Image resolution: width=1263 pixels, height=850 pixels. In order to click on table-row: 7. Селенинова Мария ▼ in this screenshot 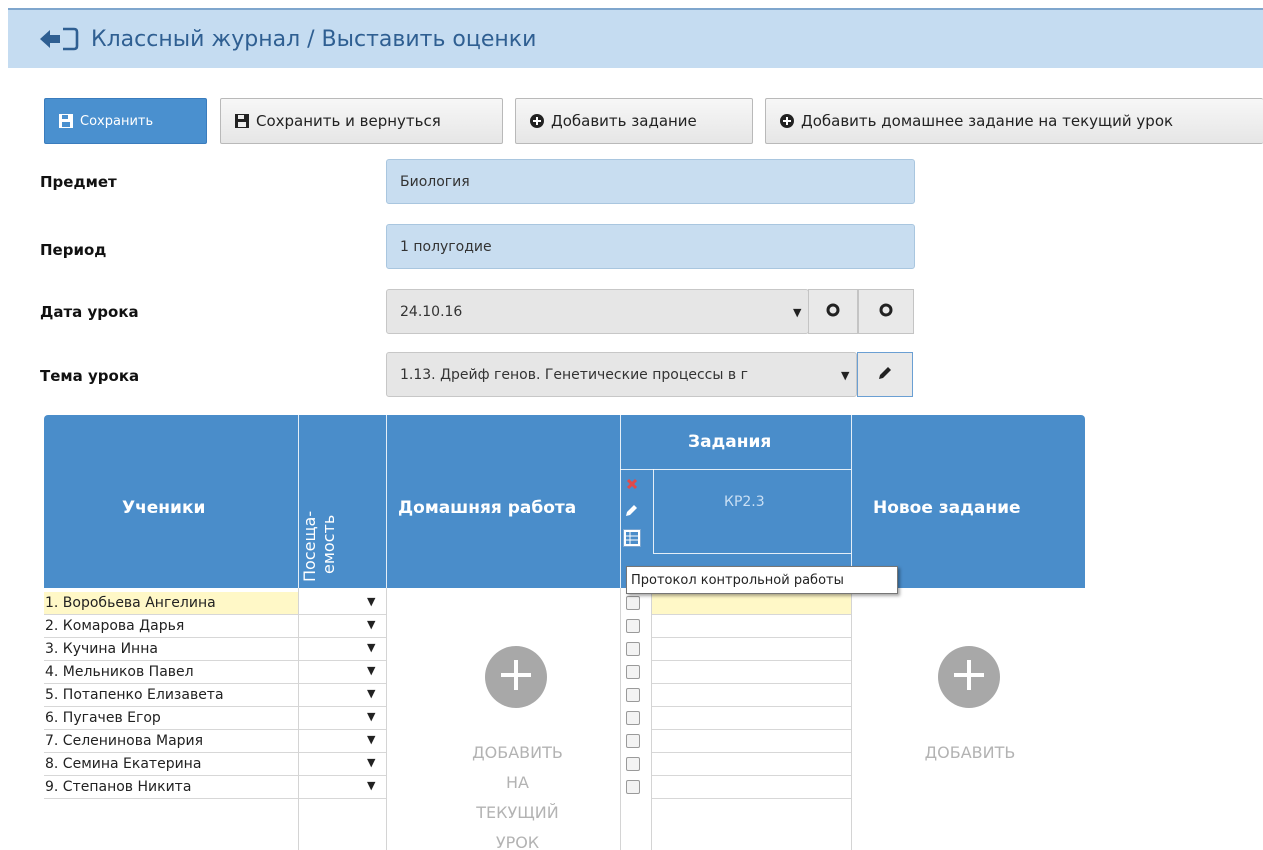, I will do `click(215, 741)`.